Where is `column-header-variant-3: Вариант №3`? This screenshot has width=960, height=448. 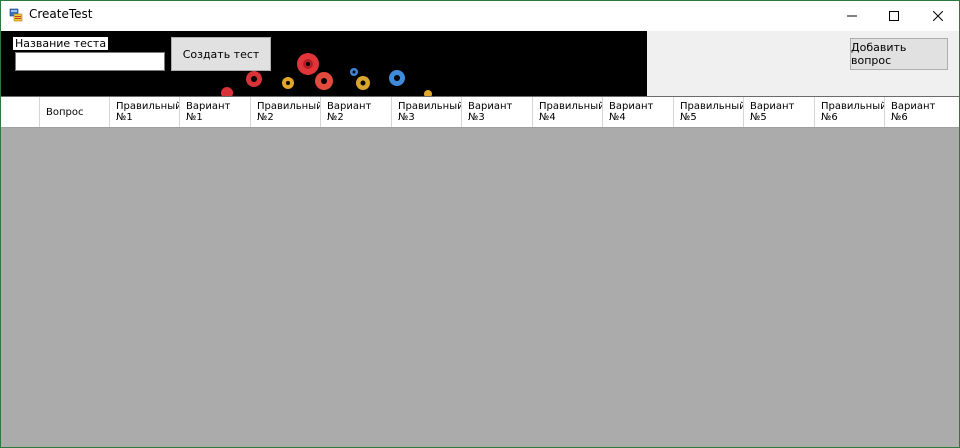 column-header-variant-3: Вариант №3 is located at coordinates (497, 112).